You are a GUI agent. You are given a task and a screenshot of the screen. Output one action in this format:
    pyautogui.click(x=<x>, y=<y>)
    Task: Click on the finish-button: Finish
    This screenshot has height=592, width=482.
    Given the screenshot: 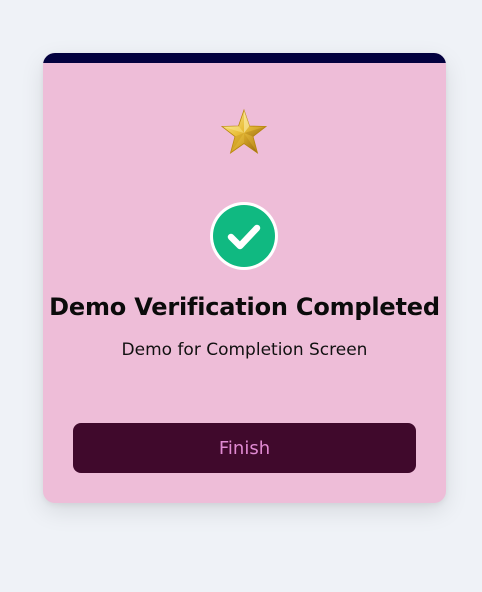 What is the action you would take?
    pyautogui.click(x=244, y=448)
    